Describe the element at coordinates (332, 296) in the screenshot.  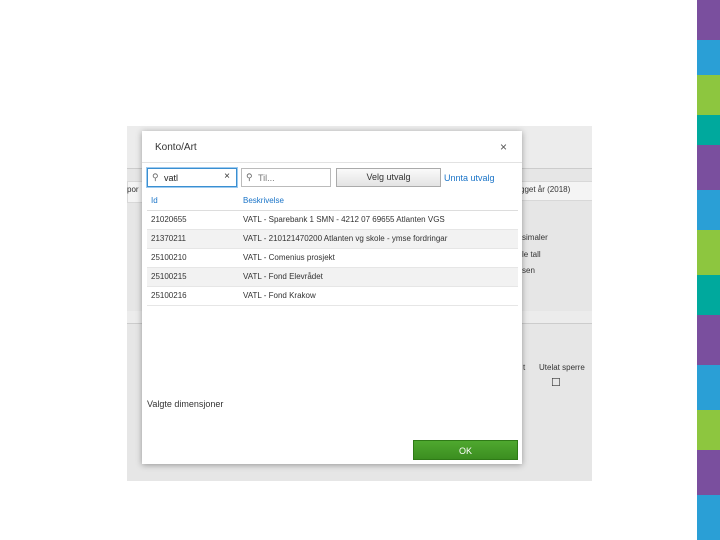
I see `table-row: 25100216 VATL - Fond Krakow` at that location.